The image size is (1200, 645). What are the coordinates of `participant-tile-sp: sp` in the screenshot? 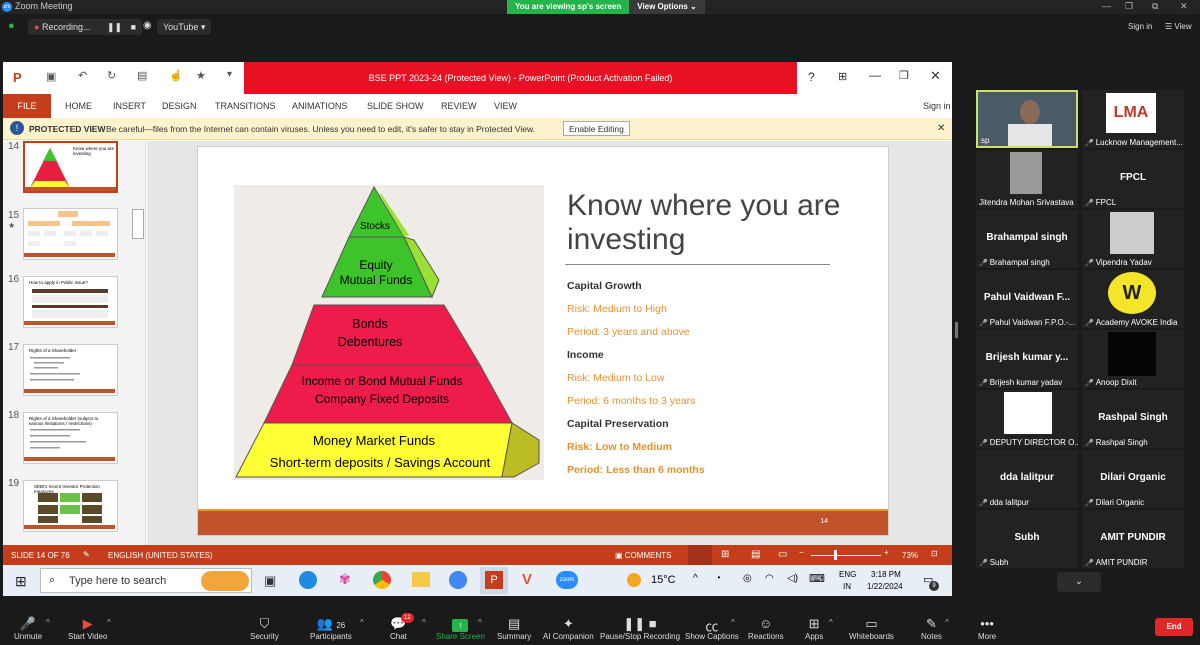 It's located at (1027, 119).